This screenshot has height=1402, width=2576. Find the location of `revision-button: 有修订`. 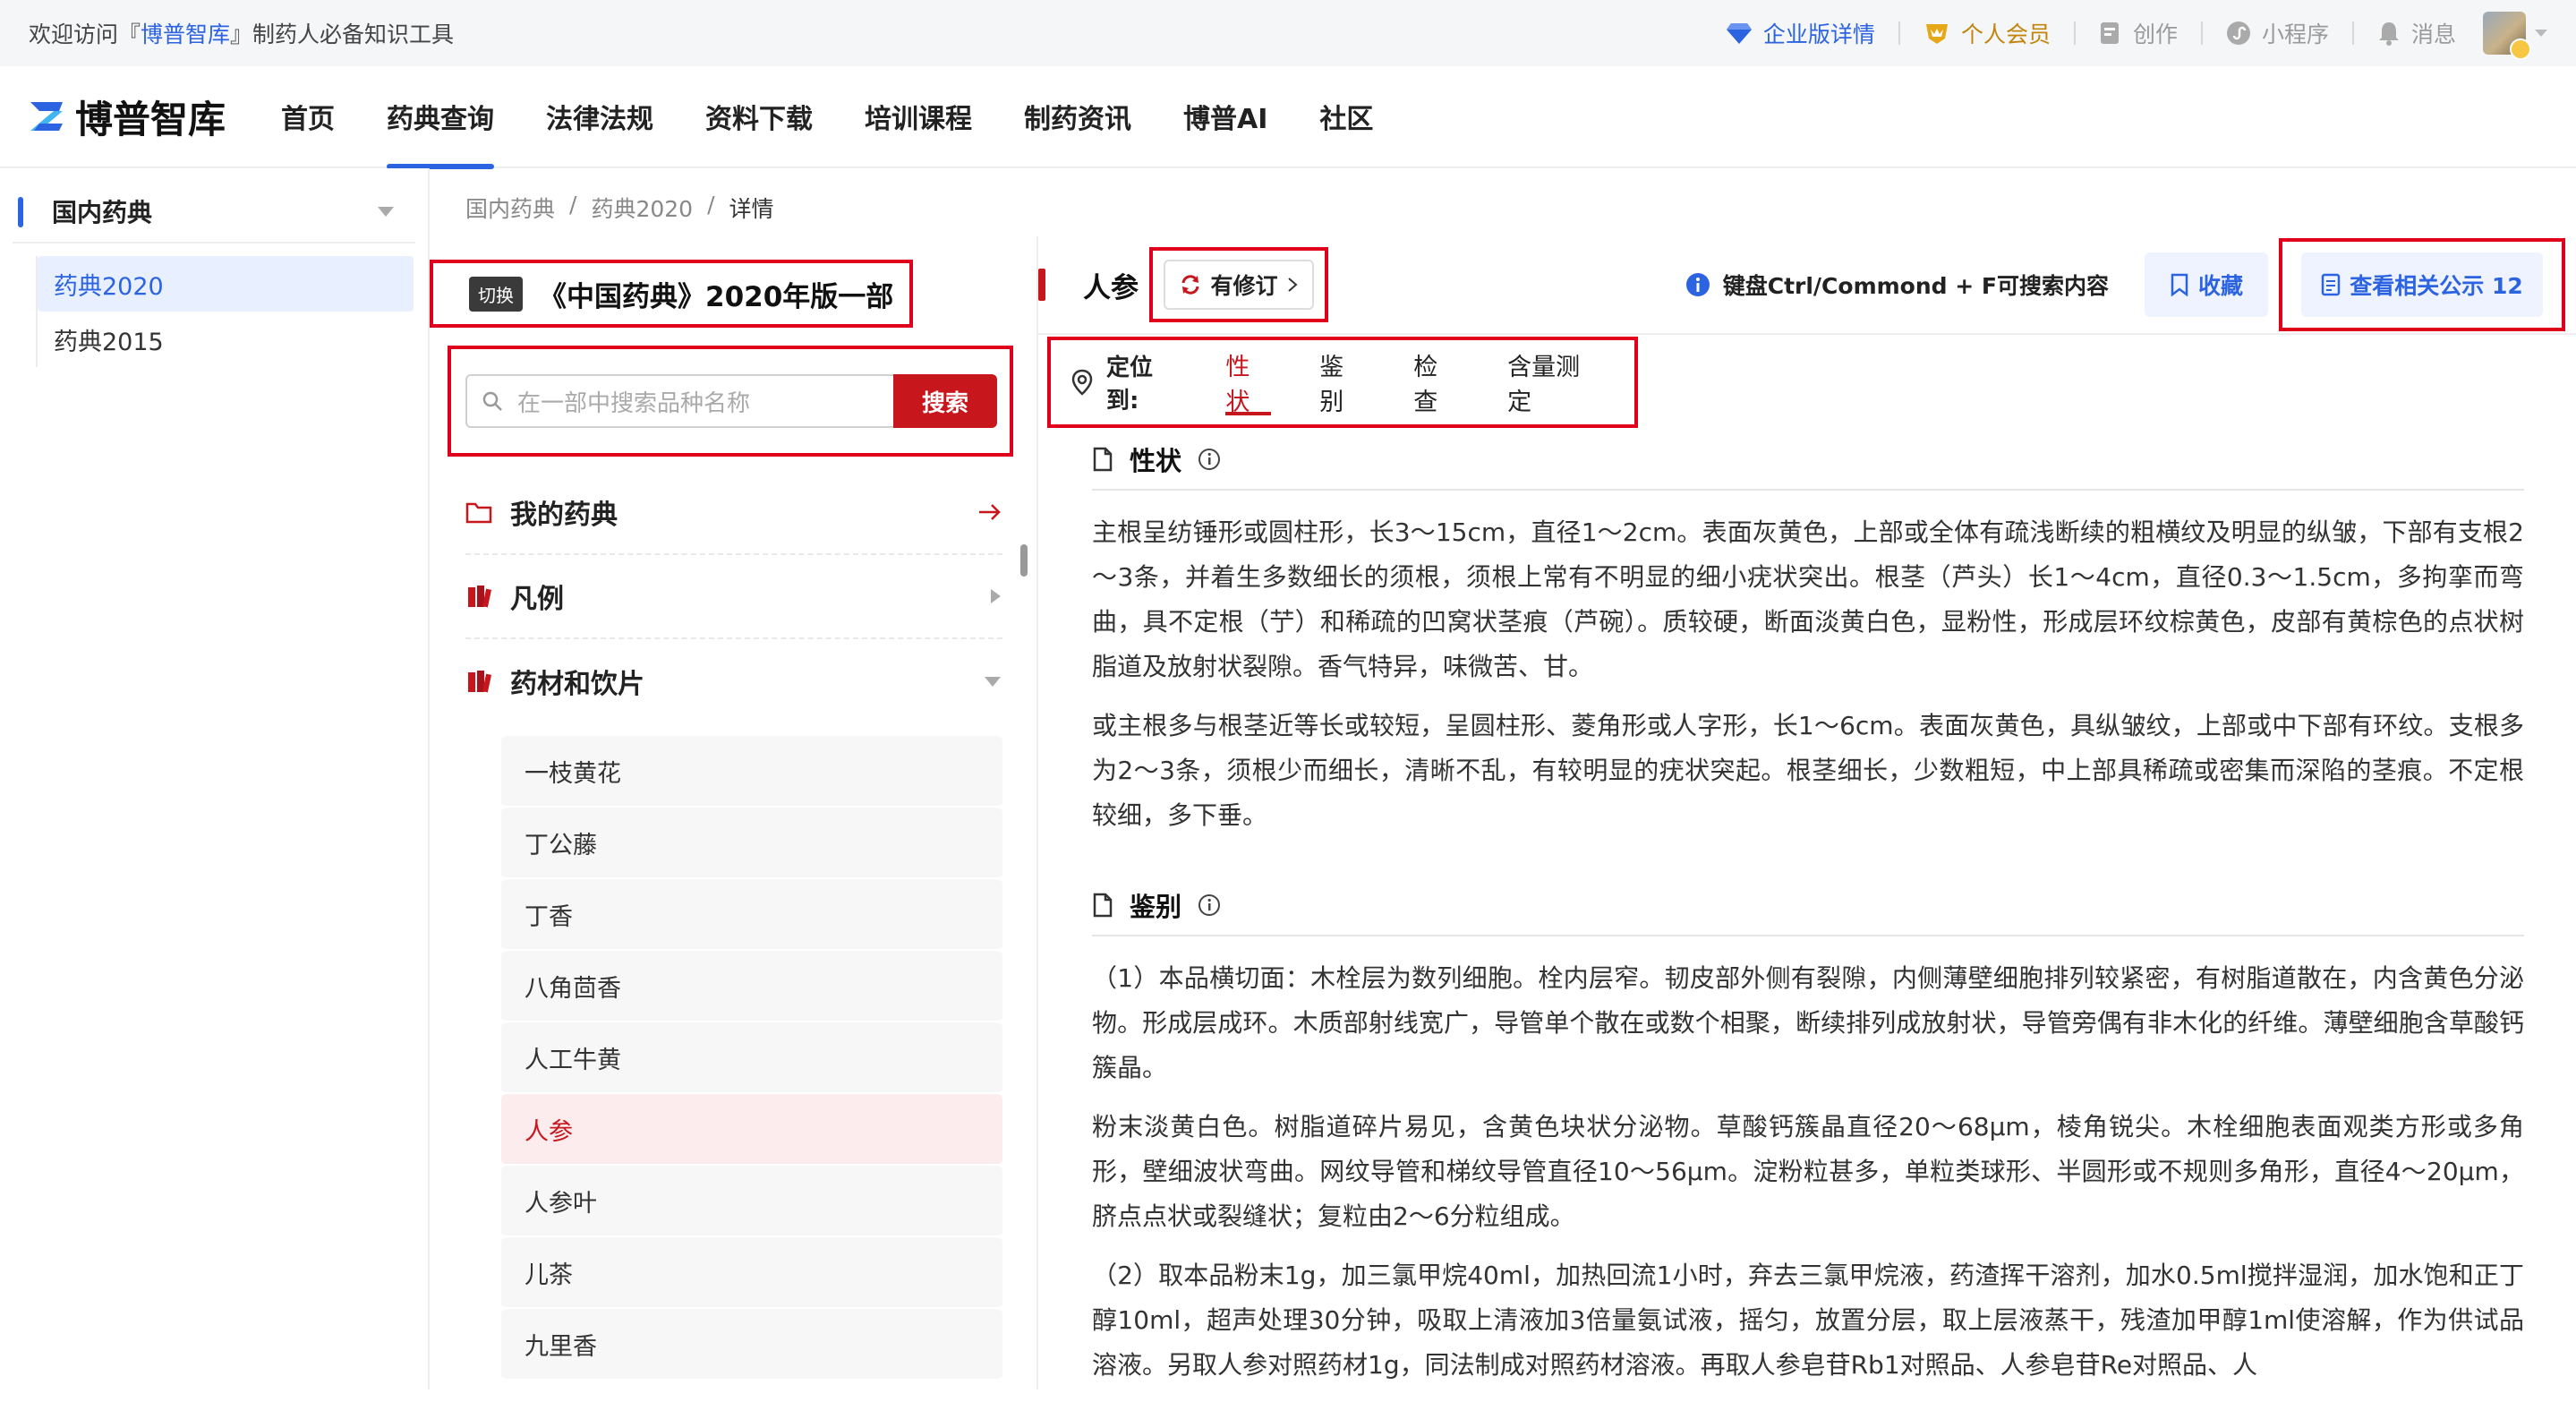

revision-button: 有修订 is located at coordinates (1239, 285).